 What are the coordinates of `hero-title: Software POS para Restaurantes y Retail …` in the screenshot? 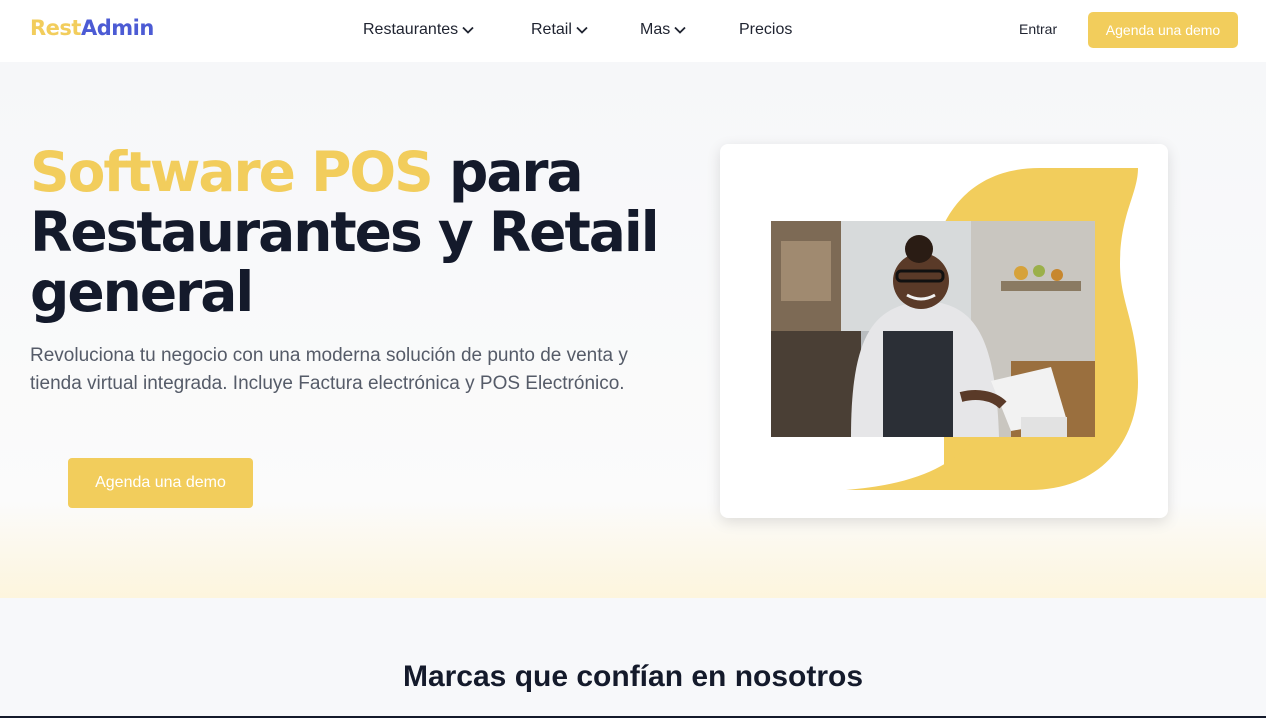 It's located at (350, 232).